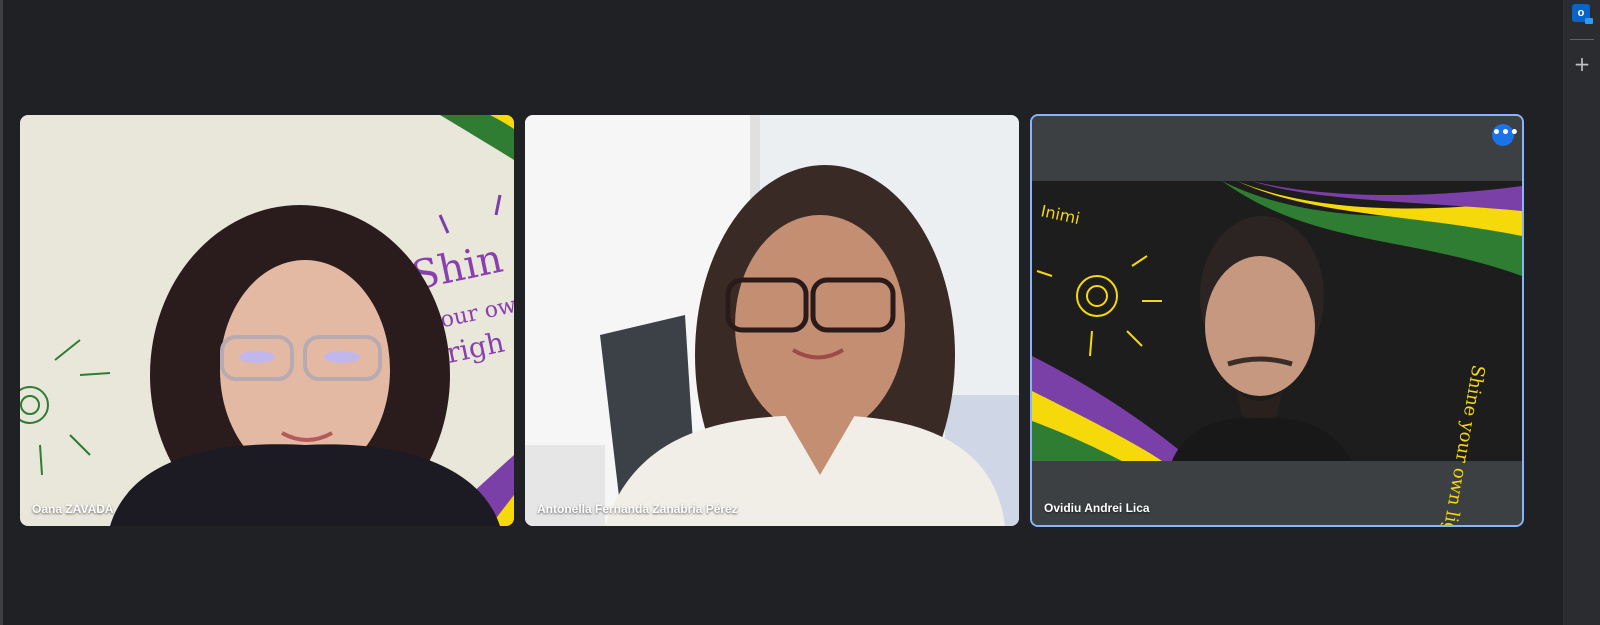 The width and height of the screenshot is (1600, 625). Describe the element at coordinates (1581, 312) in the screenshot. I see `side-rail: o +` at that location.